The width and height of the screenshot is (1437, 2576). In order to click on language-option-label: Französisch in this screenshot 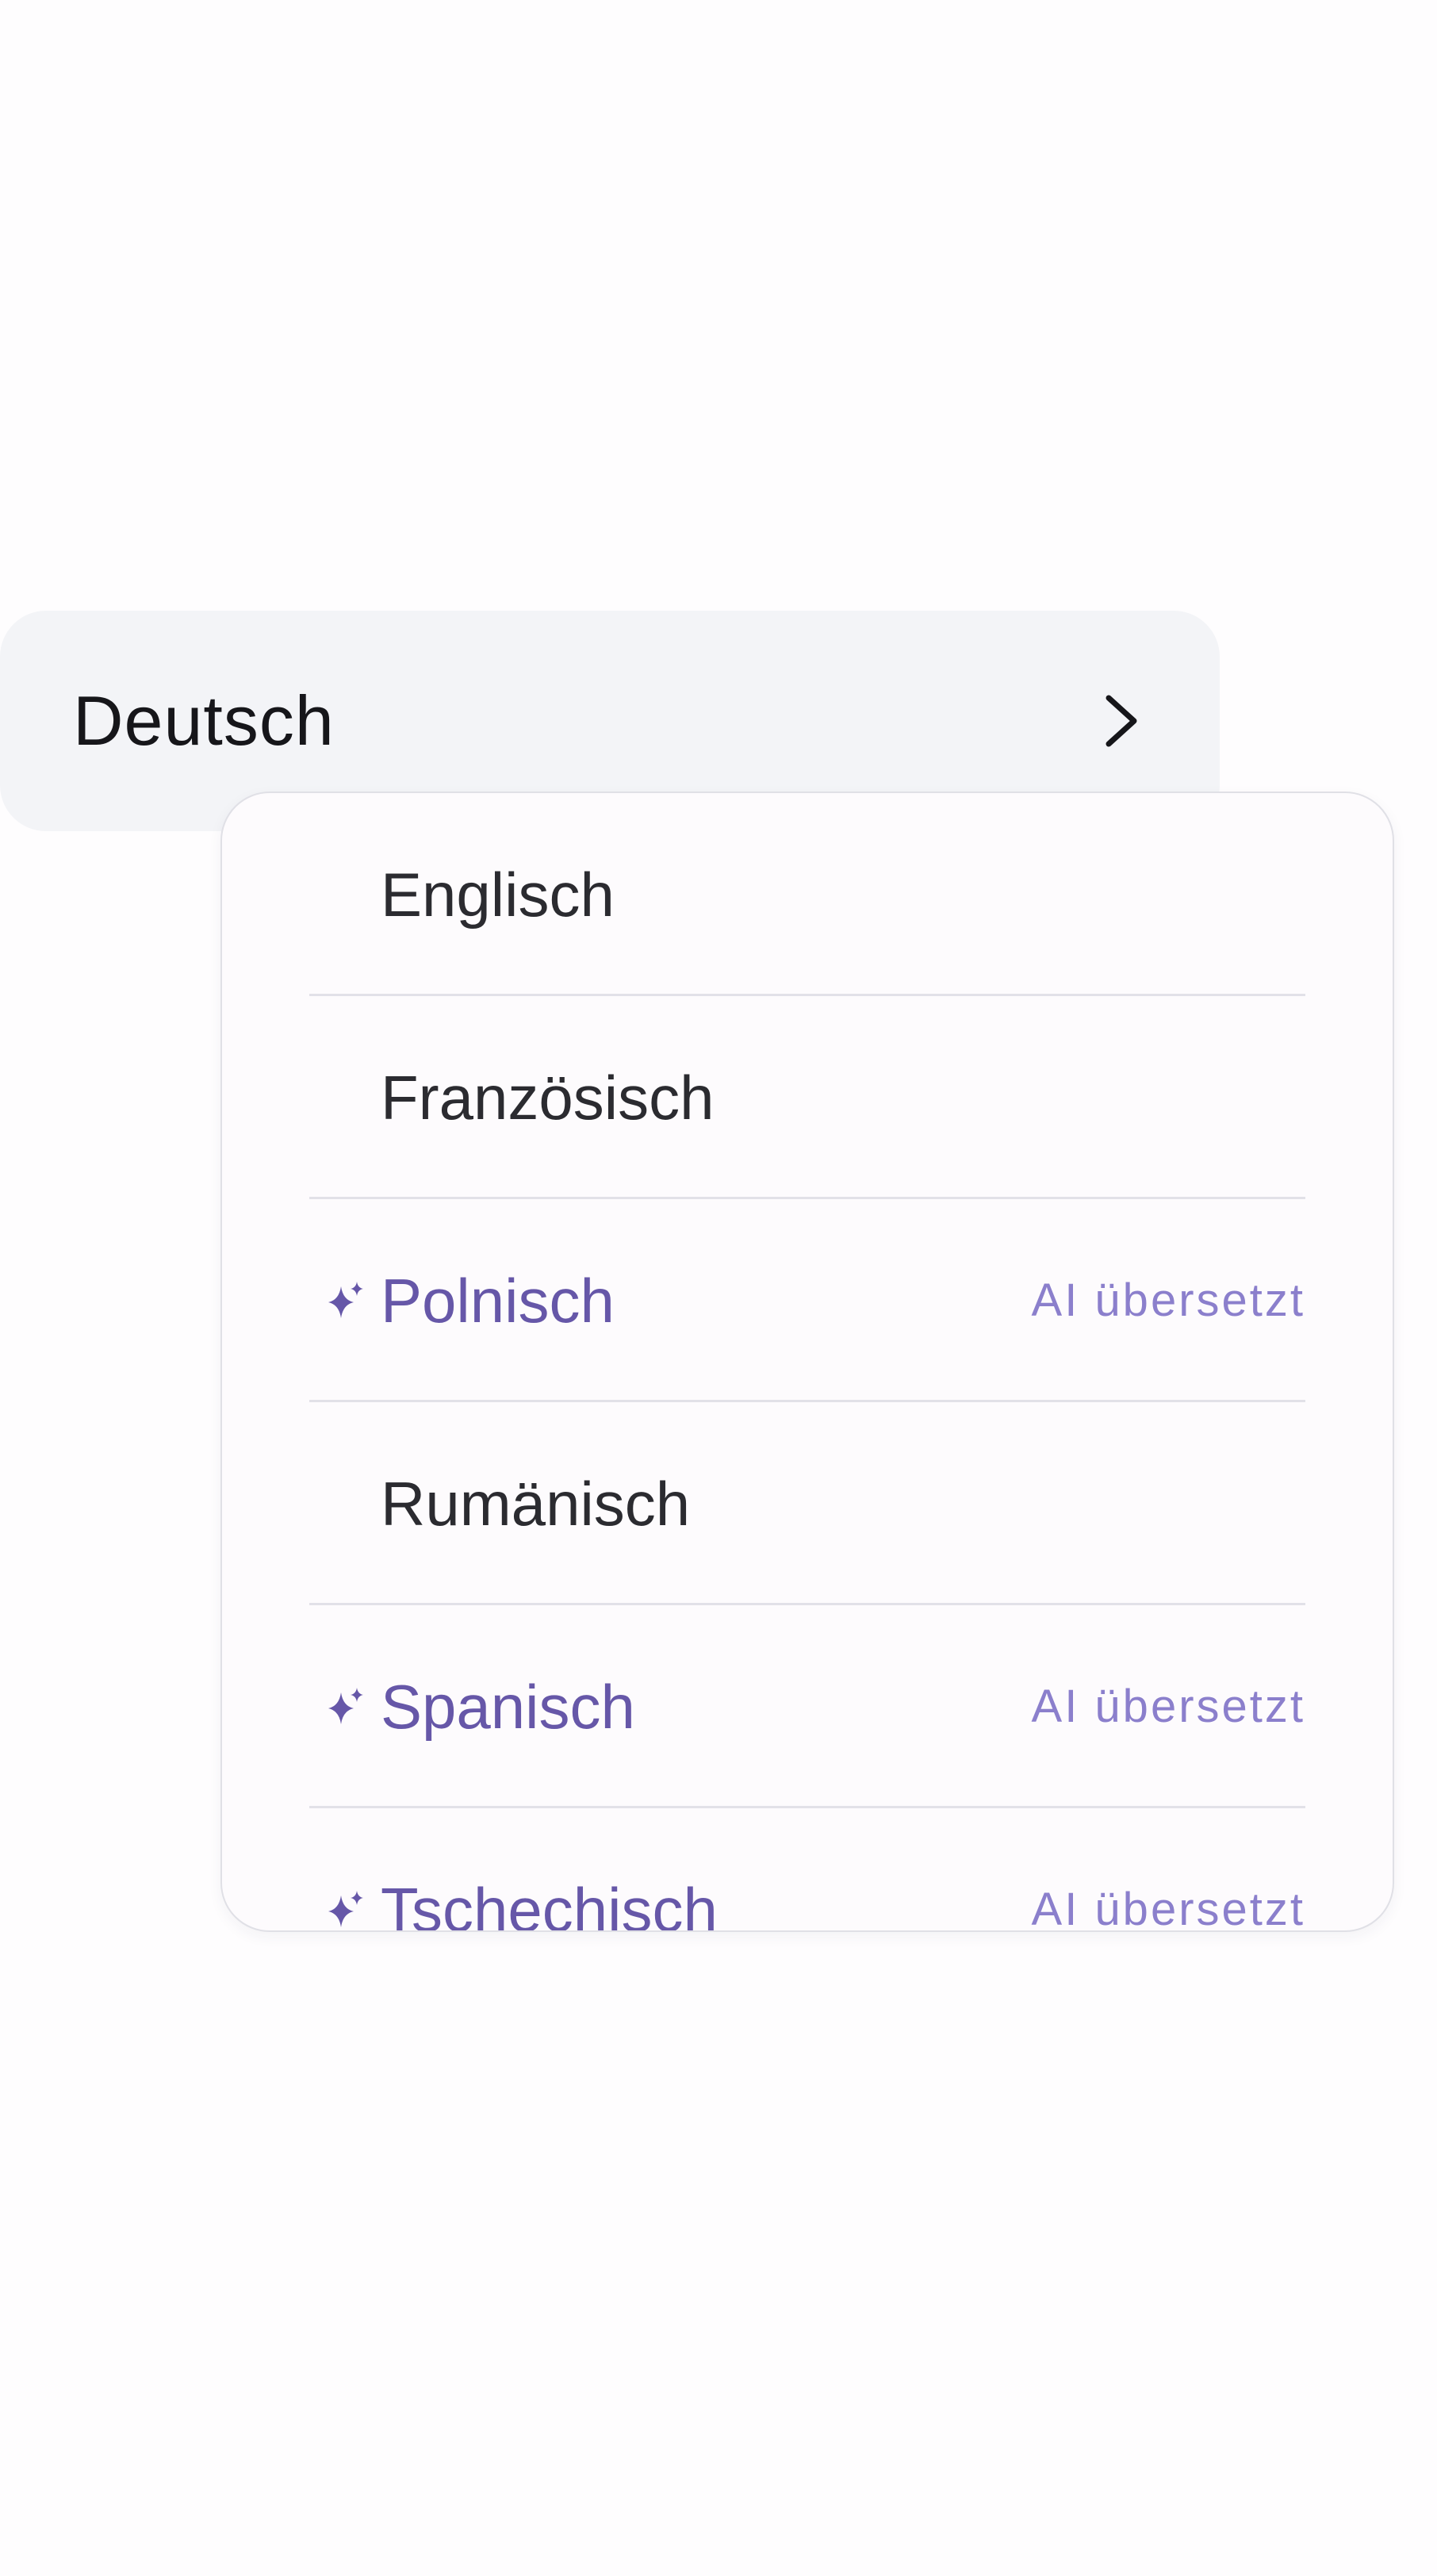, I will do `click(548, 1098)`.